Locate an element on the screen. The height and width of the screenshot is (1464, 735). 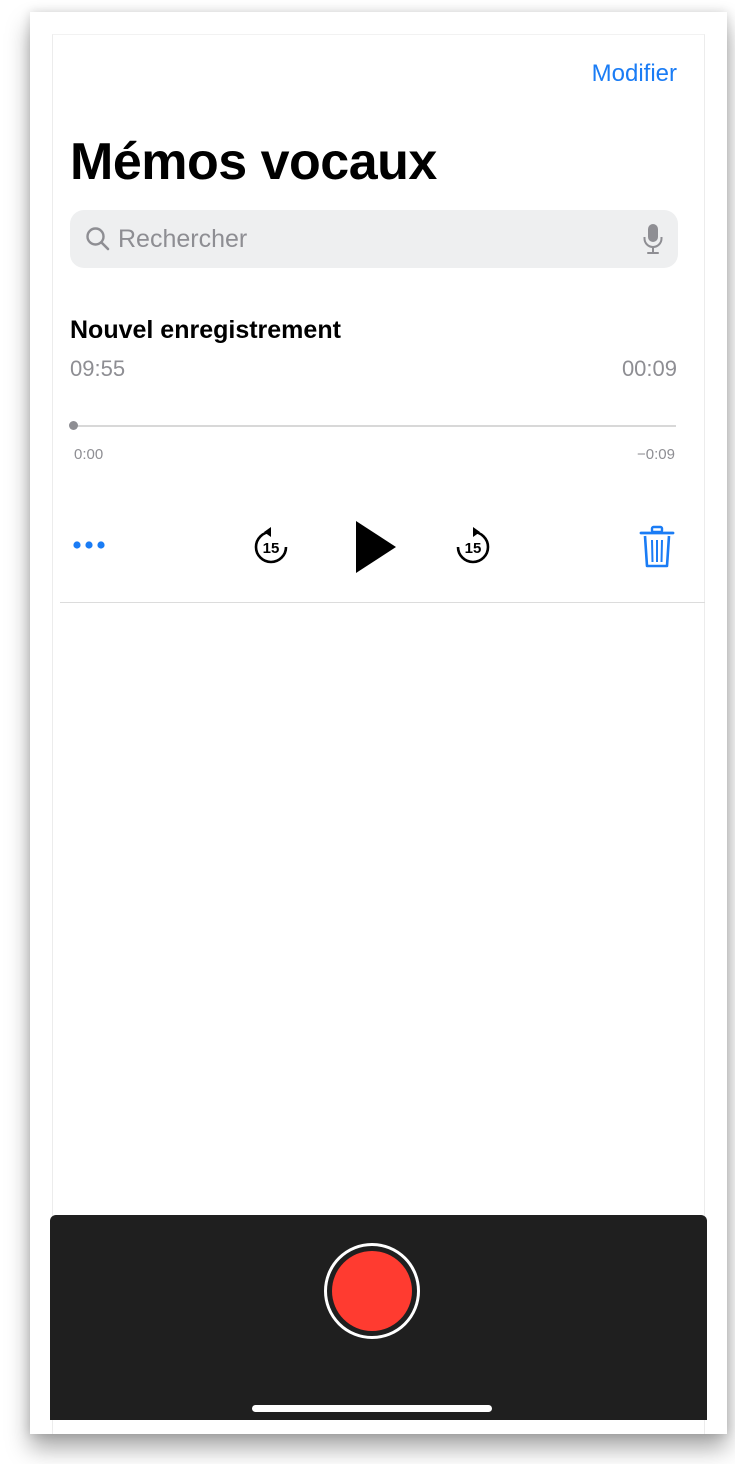
more-options-button is located at coordinates (91, 545).